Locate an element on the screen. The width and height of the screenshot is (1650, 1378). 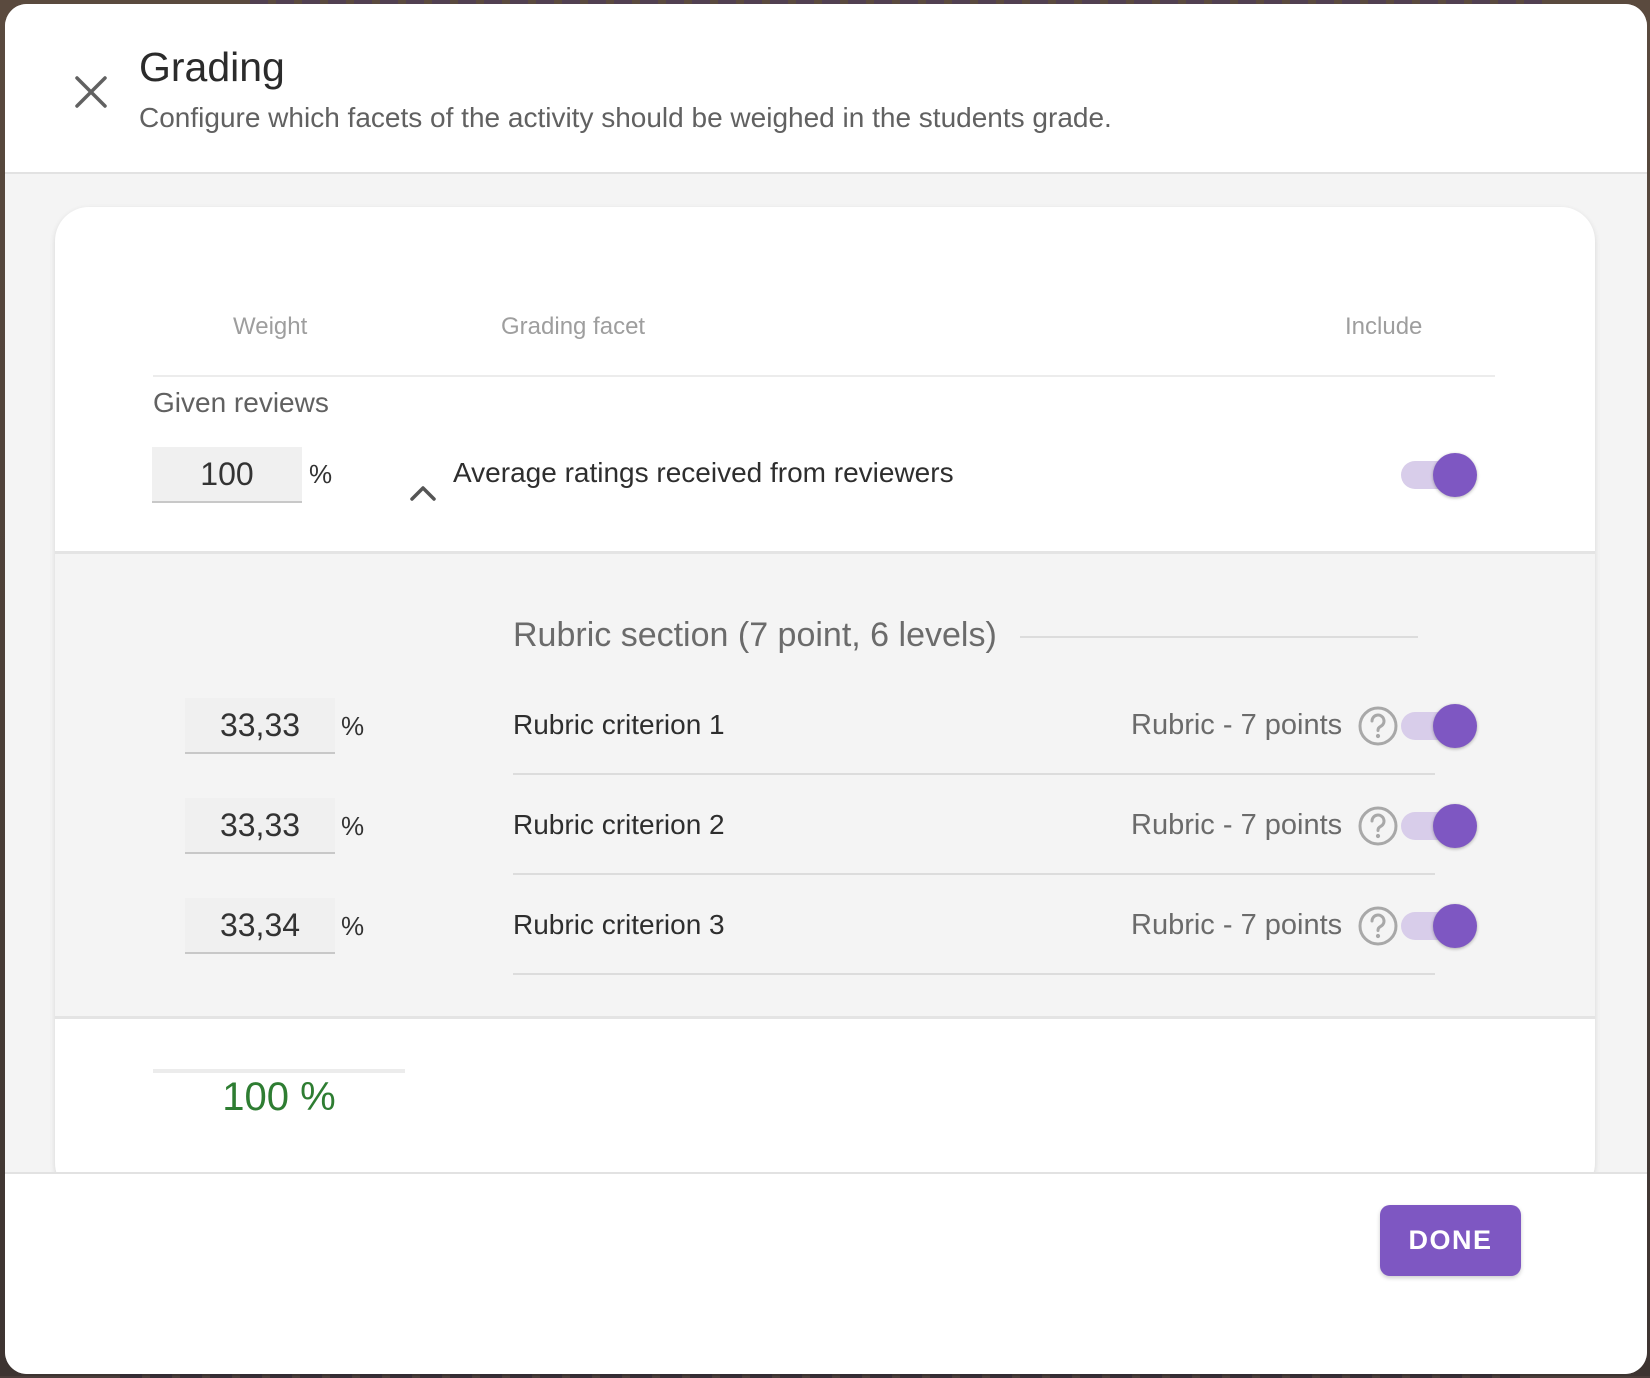
section-divider is located at coordinates (1219, 637).